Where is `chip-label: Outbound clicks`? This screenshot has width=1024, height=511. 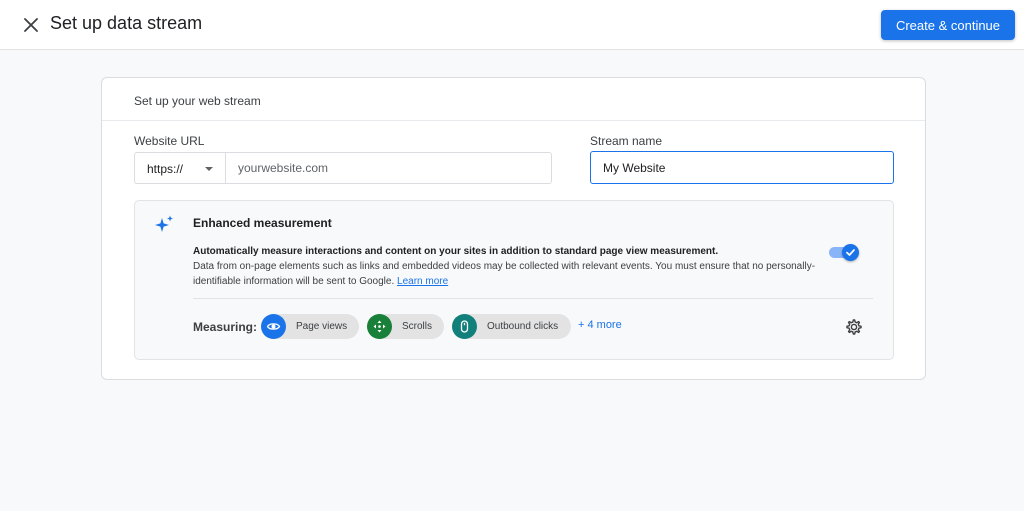
chip-label: Outbound clicks is located at coordinates (523, 326).